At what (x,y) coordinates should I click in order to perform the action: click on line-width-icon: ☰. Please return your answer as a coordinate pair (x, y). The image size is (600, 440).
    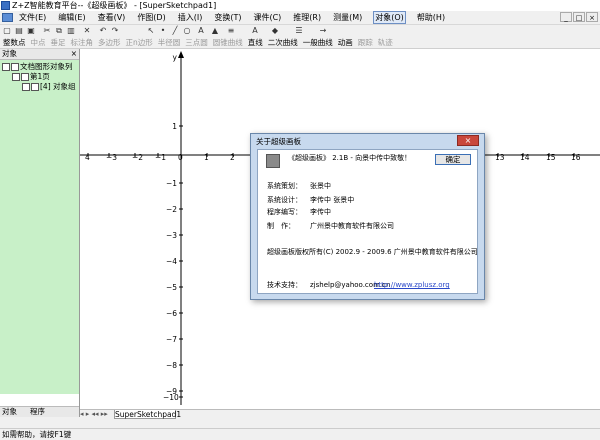
    Looking at the image, I should click on (299, 31).